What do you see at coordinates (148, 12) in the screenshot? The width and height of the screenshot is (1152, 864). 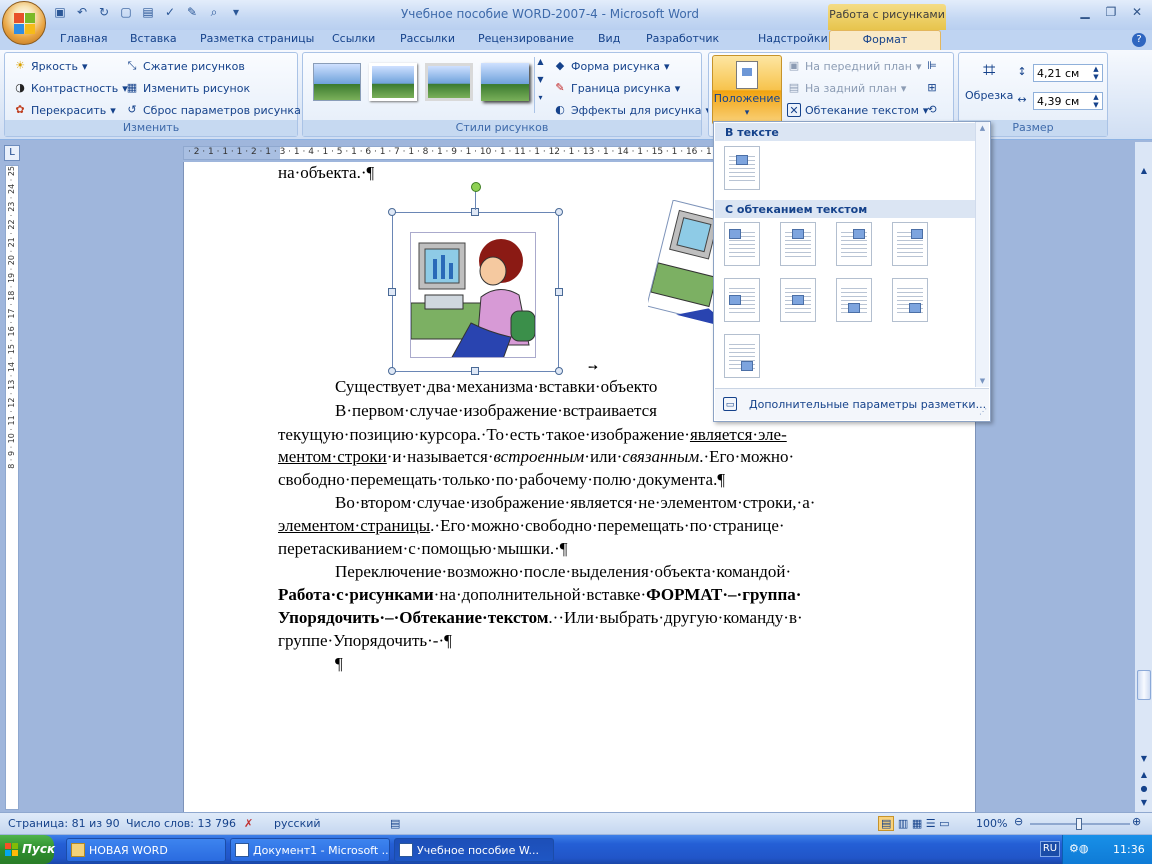 I see `open-folder-icon: ▤` at bounding box center [148, 12].